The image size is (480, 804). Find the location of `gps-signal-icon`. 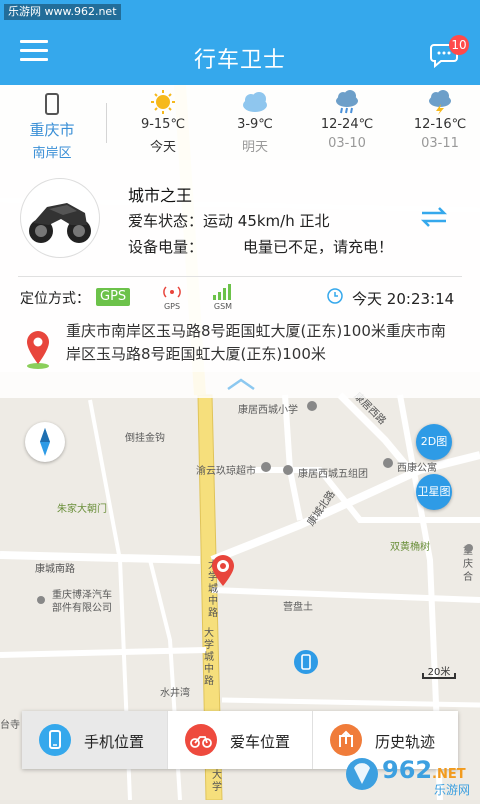

gps-signal-icon is located at coordinates (172, 292).